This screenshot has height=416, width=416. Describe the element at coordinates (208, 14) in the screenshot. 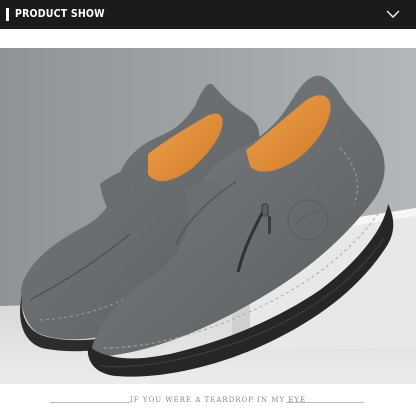

I see `section-header: PRODUCT SHOW` at that location.